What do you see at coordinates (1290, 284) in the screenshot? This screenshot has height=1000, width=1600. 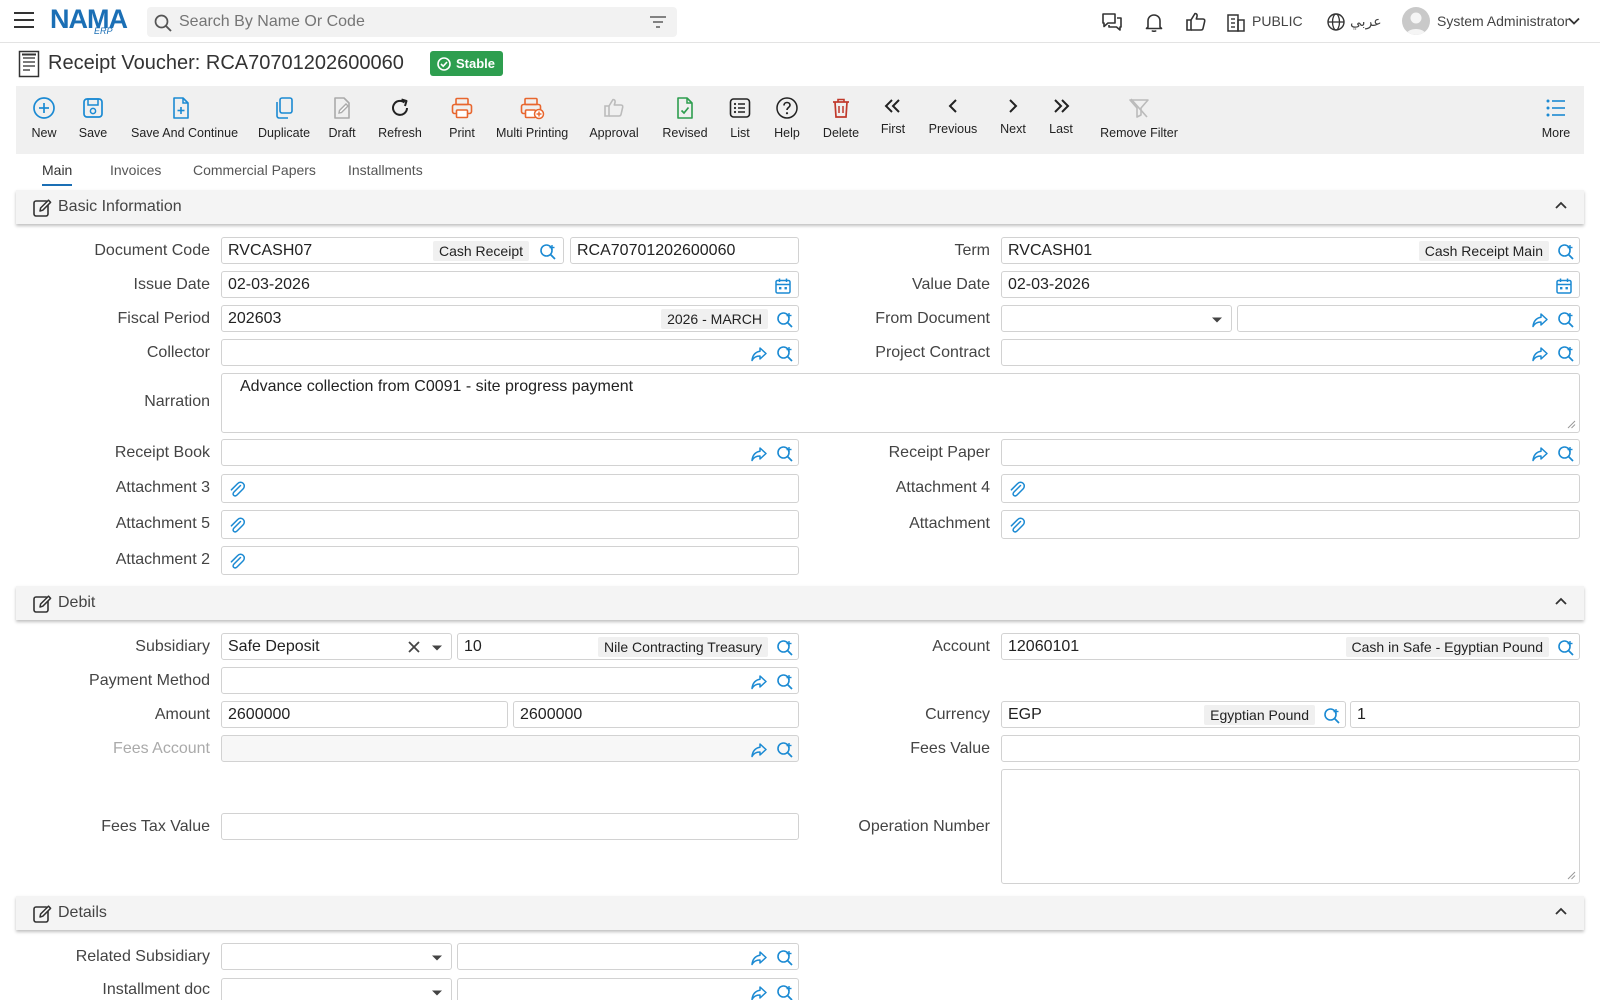 I see `value-date-field: 02-03-2026` at bounding box center [1290, 284].